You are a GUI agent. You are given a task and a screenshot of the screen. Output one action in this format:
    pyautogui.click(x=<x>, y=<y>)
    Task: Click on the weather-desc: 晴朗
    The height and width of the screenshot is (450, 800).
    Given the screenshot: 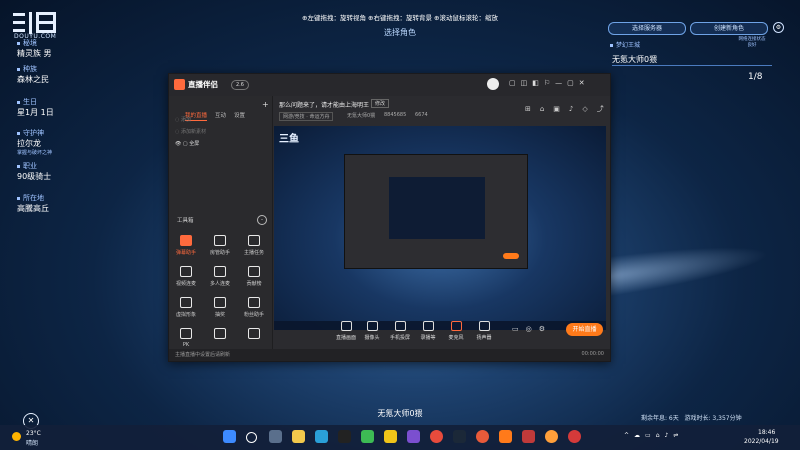 What is the action you would take?
    pyautogui.click(x=32, y=442)
    